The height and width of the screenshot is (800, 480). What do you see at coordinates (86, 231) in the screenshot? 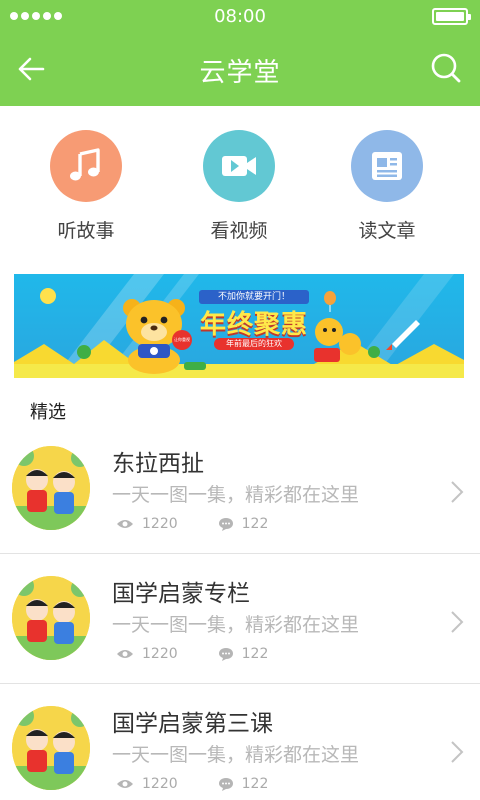
I see `shortcut-label: 听故事` at bounding box center [86, 231].